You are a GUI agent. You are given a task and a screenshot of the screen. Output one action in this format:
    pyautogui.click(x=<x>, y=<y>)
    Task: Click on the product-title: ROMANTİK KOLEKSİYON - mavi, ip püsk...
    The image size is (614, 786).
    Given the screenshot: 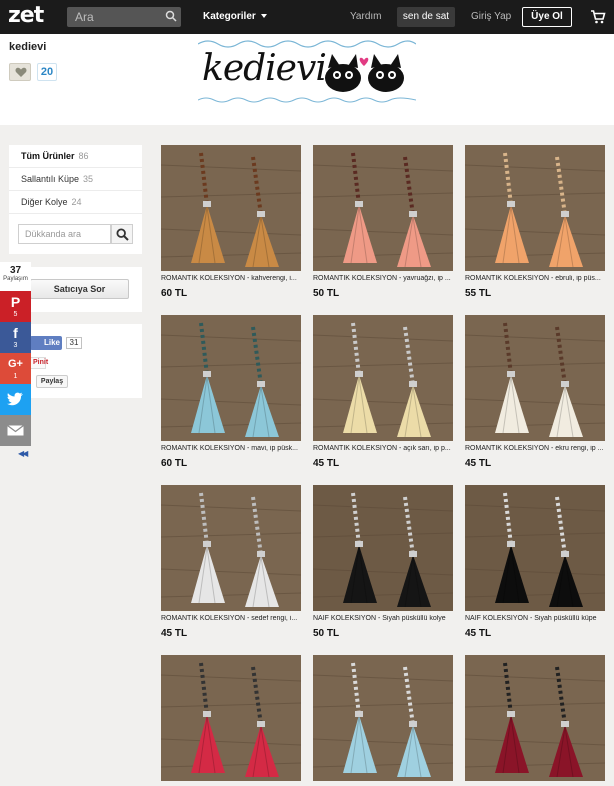 What is the action you would take?
    pyautogui.click(x=231, y=448)
    